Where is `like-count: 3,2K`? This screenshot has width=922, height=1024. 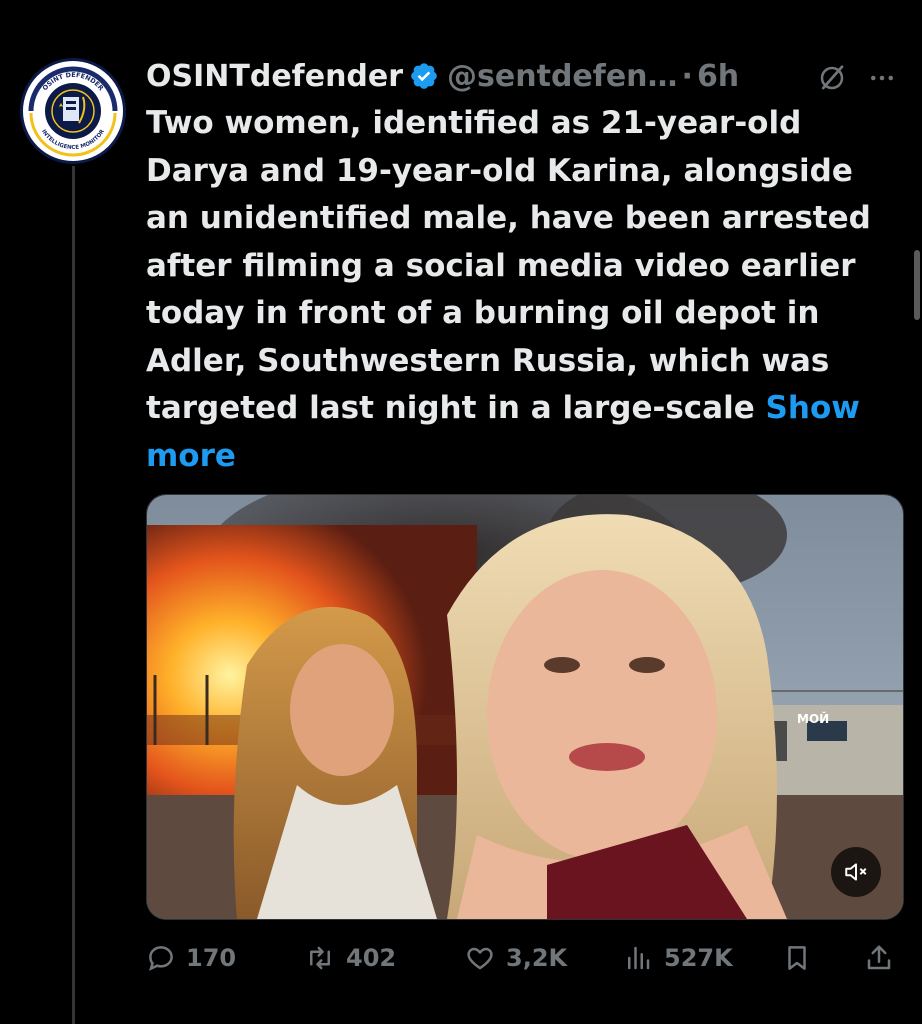 like-count: 3,2K is located at coordinates (537, 958).